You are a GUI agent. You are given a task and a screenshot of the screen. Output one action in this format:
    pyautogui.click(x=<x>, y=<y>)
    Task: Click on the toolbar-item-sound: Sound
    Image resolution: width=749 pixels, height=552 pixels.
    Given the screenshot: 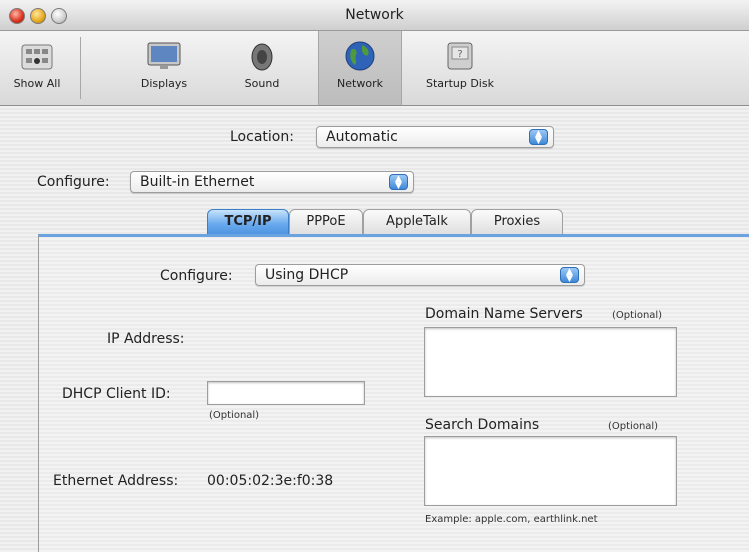 What is the action you would take?
    pyautogui.click(x=262, y=68)
    